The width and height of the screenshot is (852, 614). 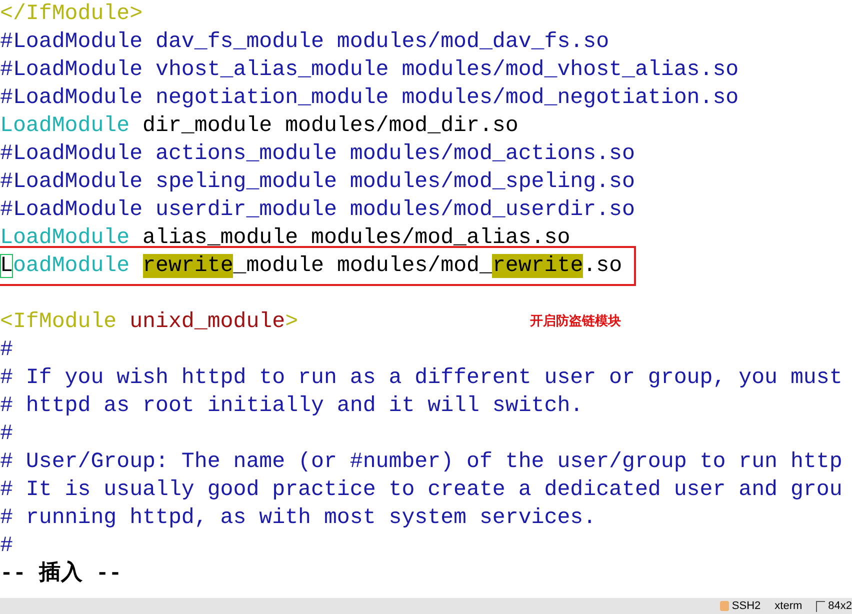 I want to click on text-cursor: L, so click(x=6, y=266).